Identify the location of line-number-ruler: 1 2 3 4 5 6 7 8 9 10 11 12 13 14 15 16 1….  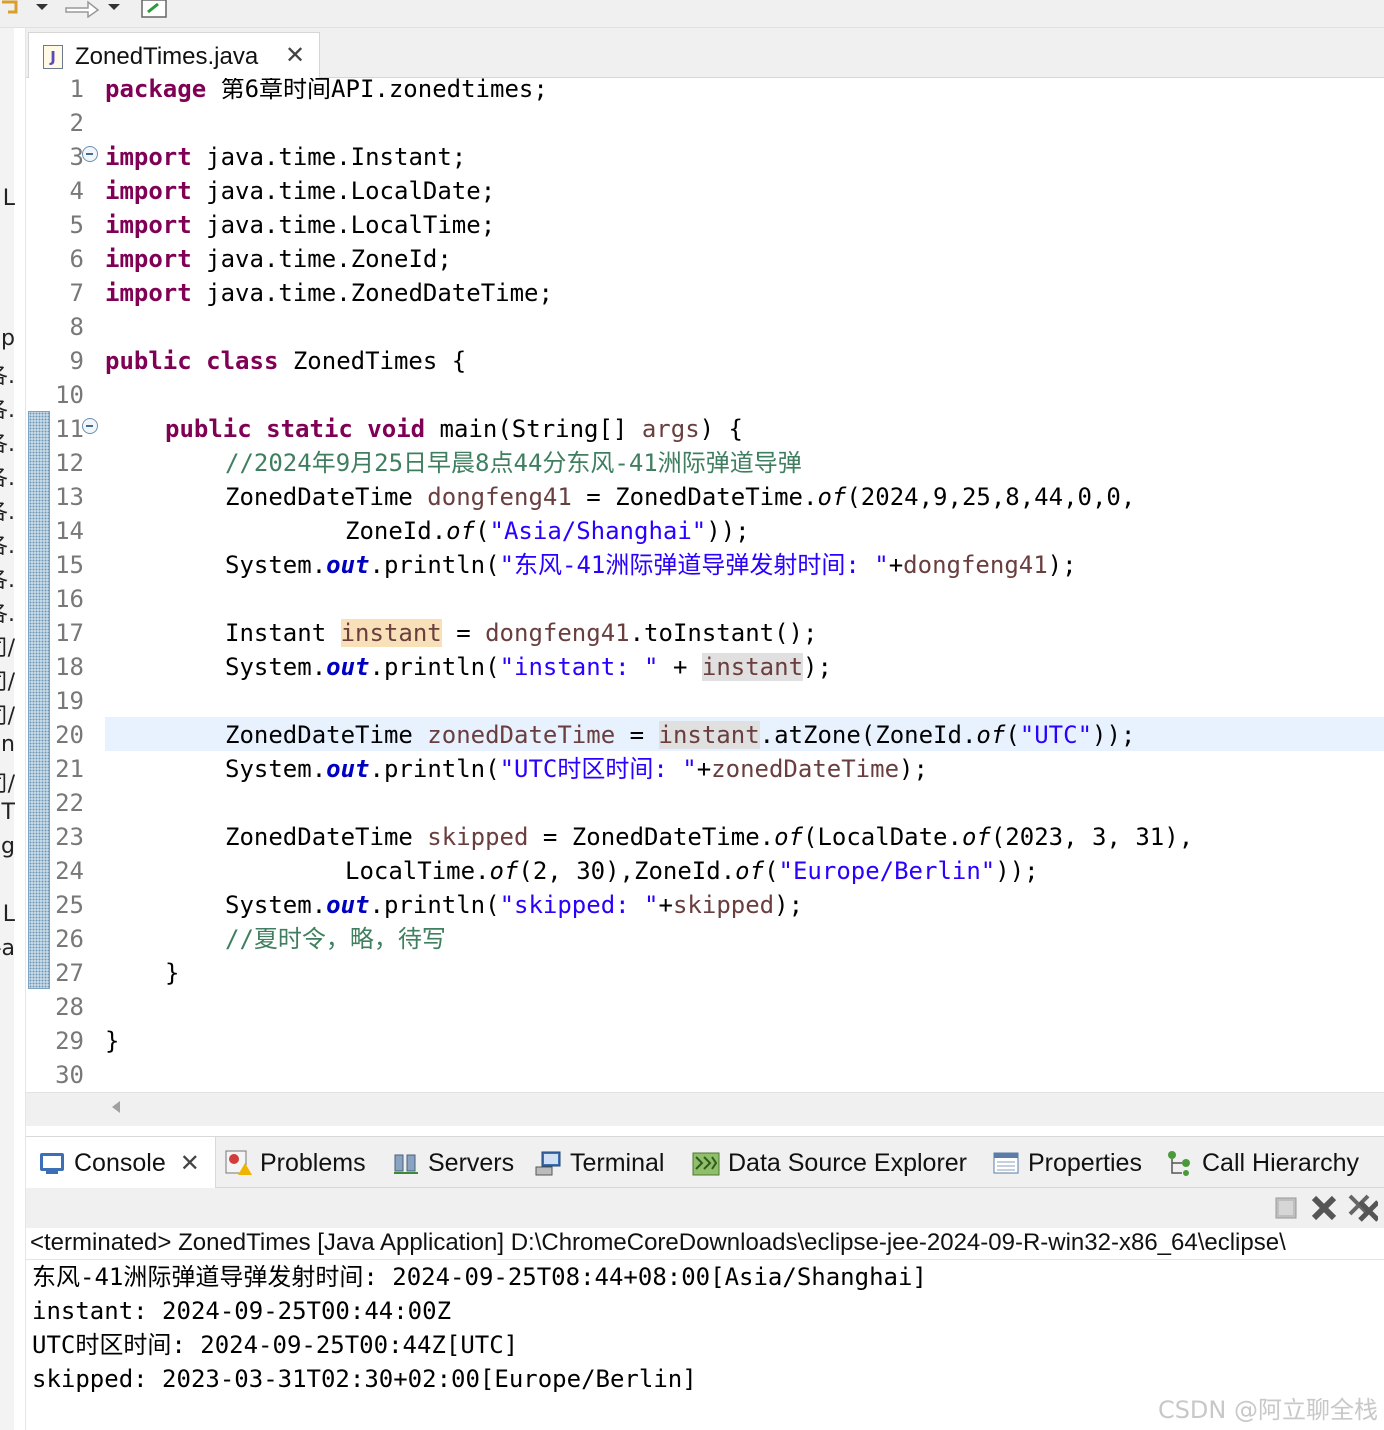
(78, 585).